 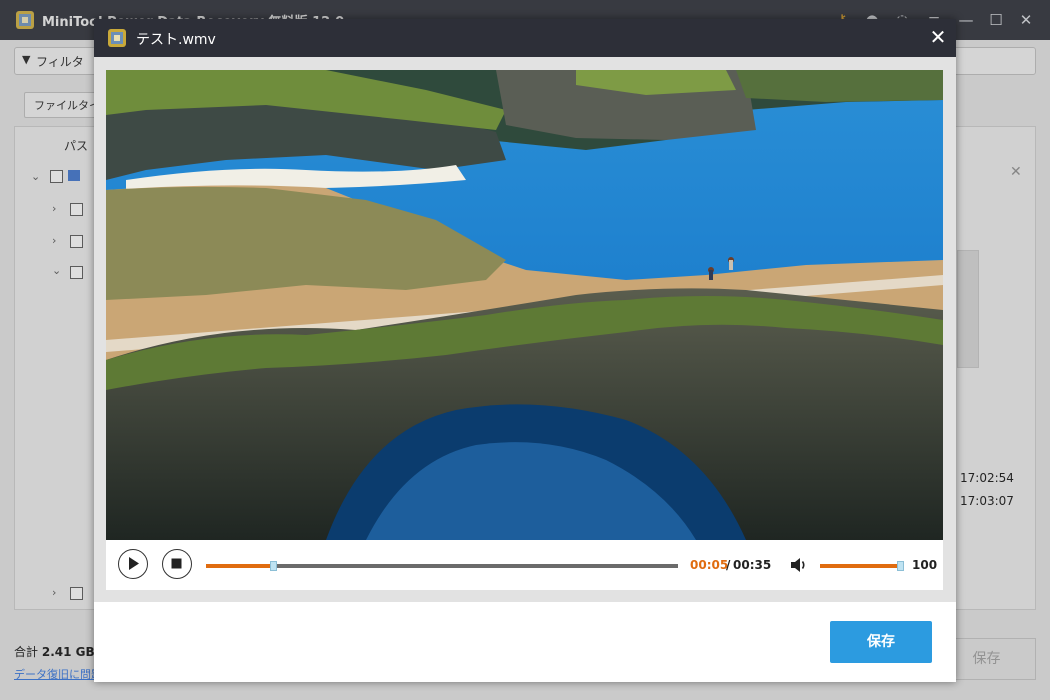 I want to click on dialog-title: テスト.wmv, so click(x=176, y=40).